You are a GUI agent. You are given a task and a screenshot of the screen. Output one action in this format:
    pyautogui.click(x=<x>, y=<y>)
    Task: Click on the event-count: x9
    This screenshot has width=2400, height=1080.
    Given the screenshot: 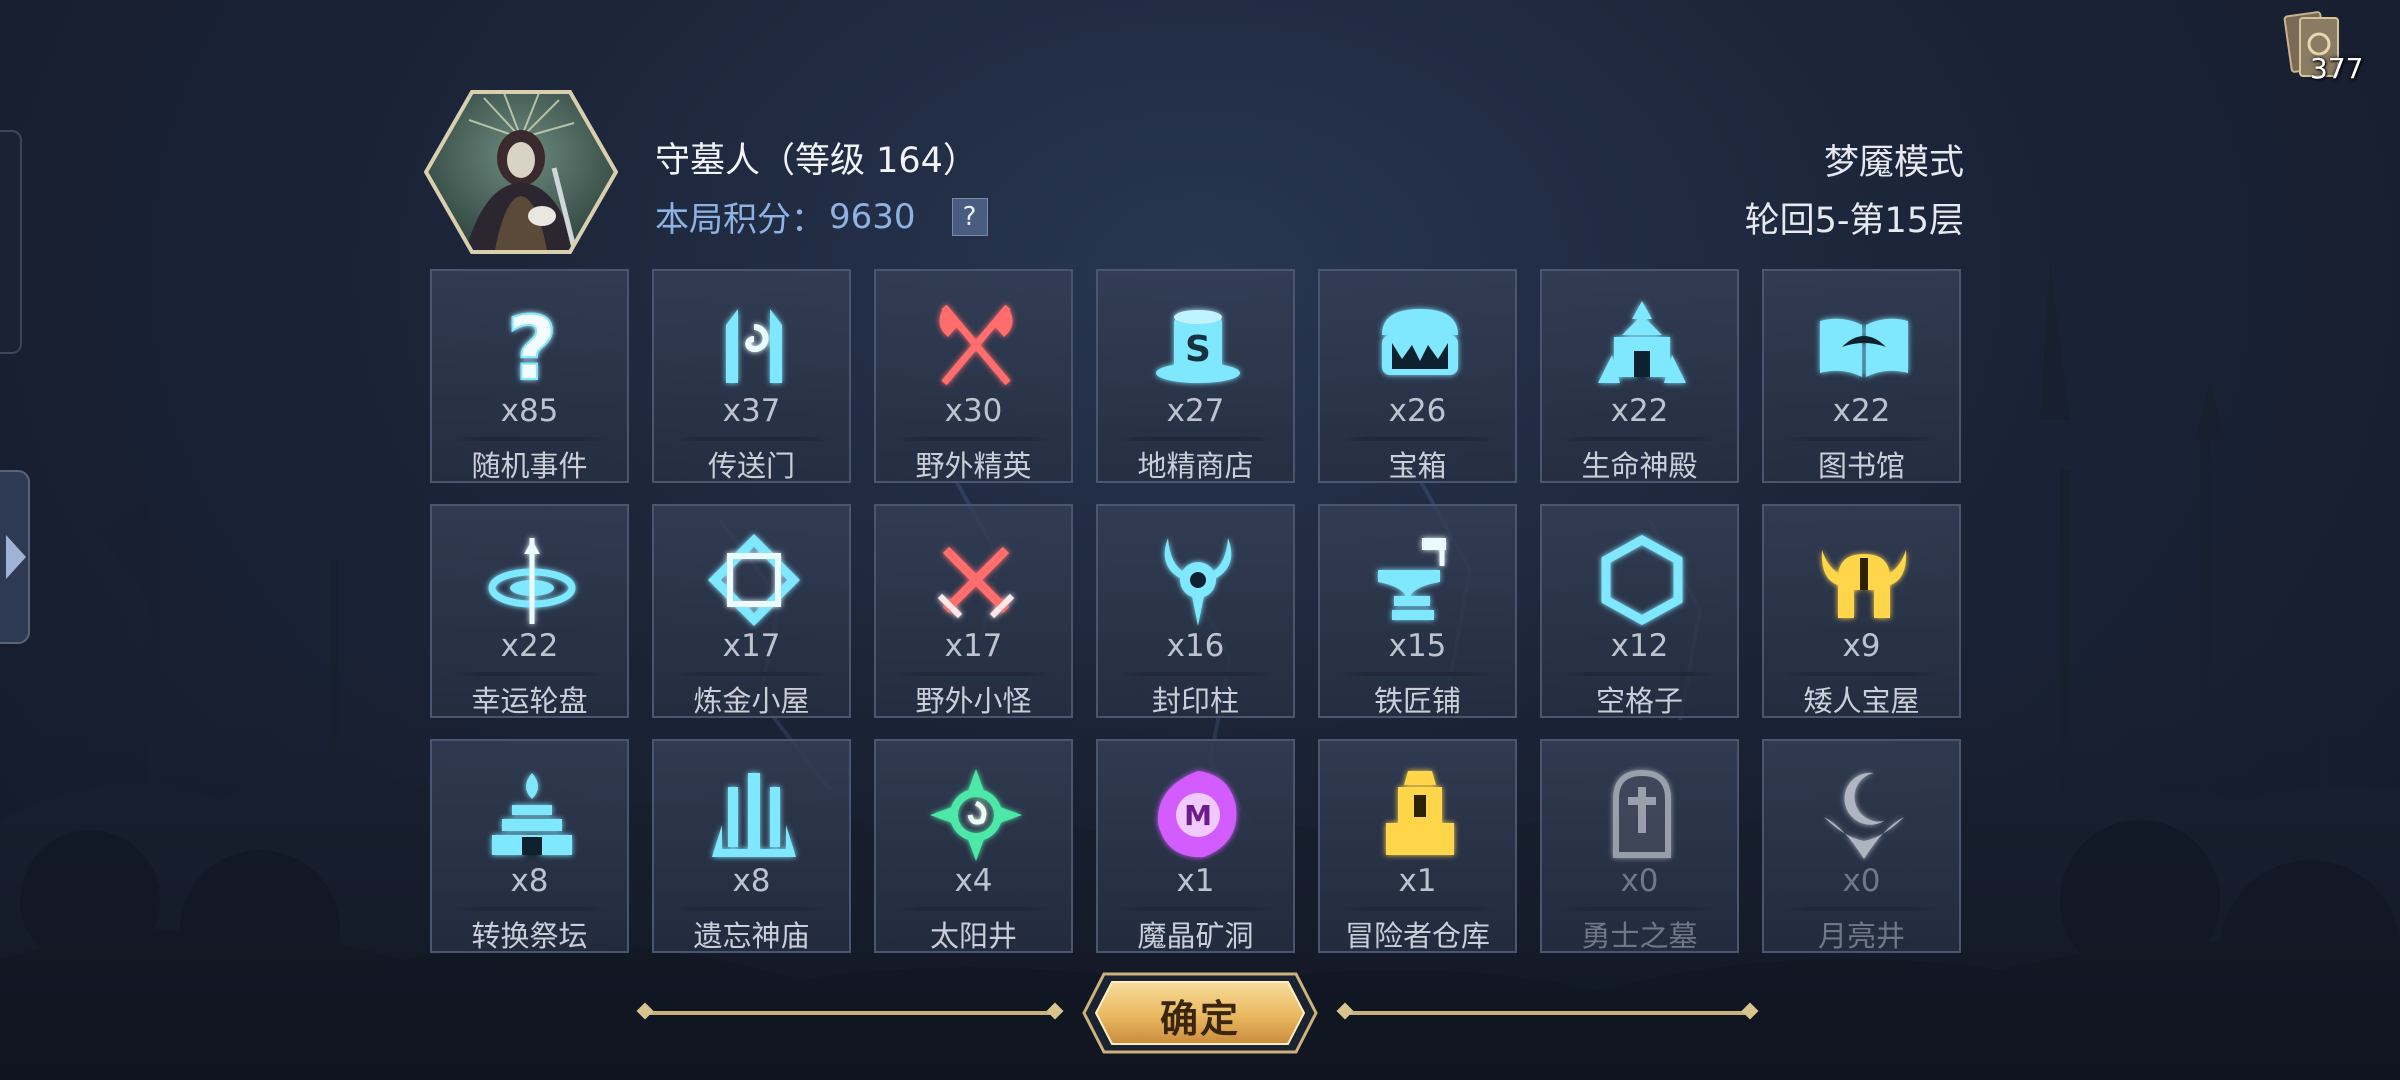 What is the action you would take?
    pyautogui.click(x=1861, y=646)
    